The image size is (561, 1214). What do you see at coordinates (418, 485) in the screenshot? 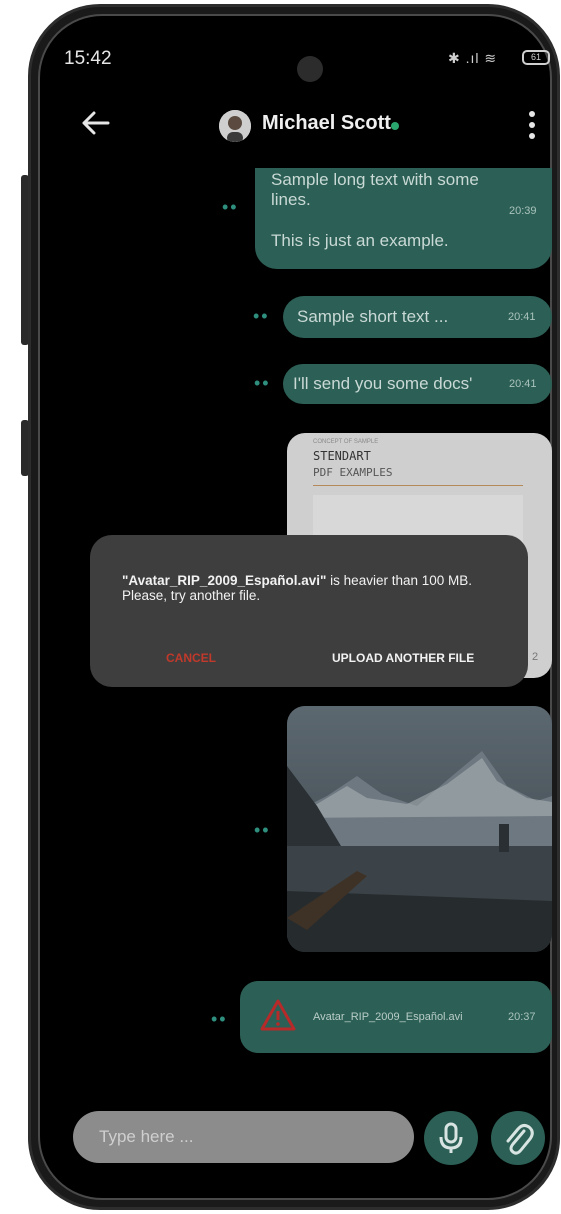
I see `doc-rule` at bounding box center [418, 485].